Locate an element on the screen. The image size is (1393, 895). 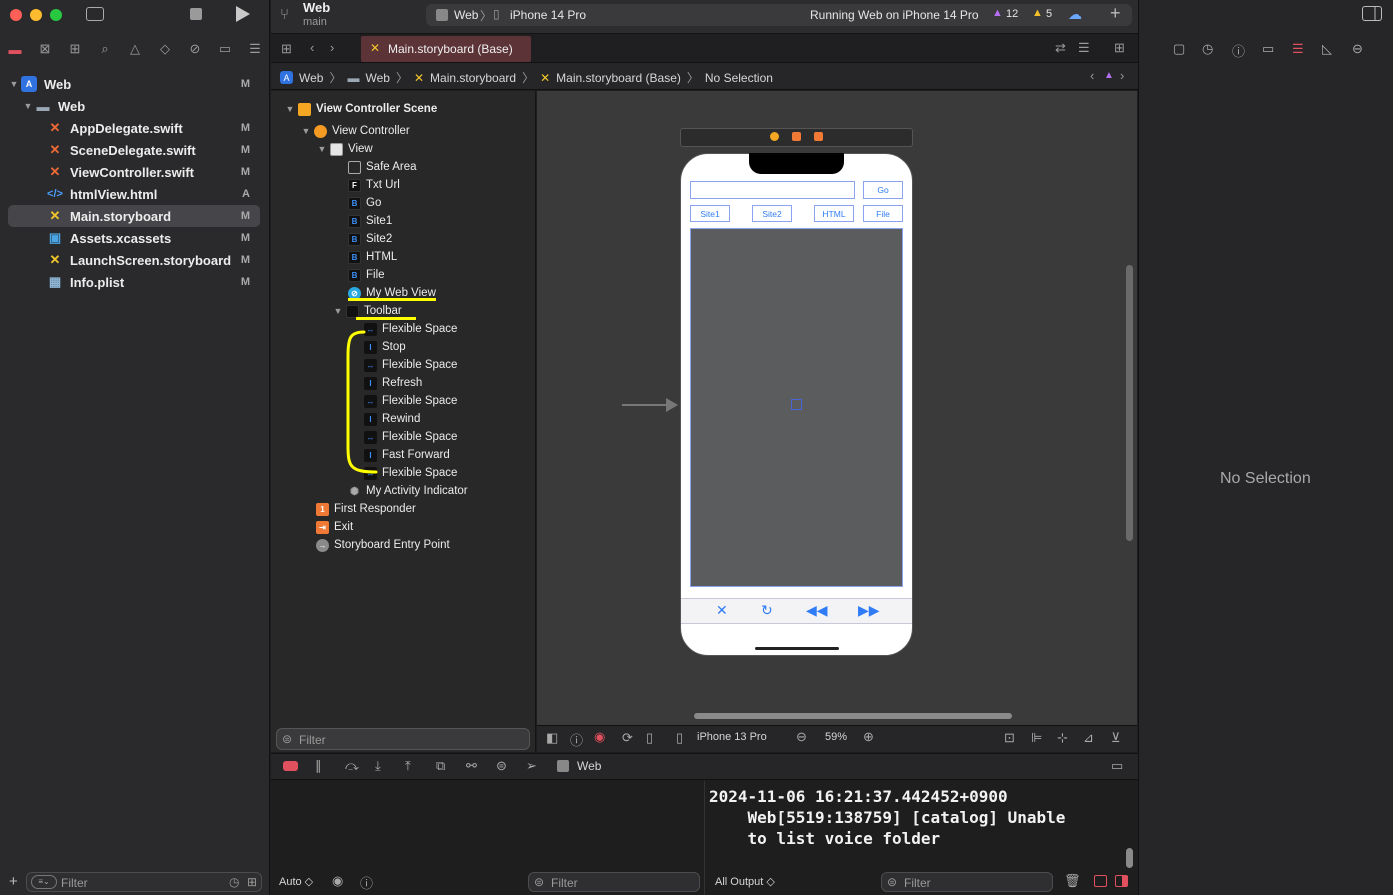
grid-icon: ⊞ is located at coordinates (286, 49).